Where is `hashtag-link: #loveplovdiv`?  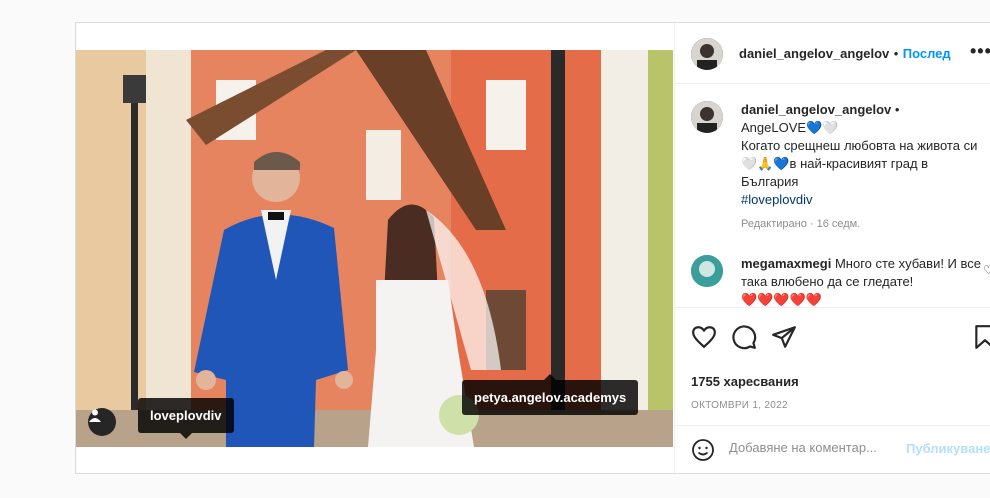 hashtag-link: #loveplovdiv is located at coordinates (863, 200).